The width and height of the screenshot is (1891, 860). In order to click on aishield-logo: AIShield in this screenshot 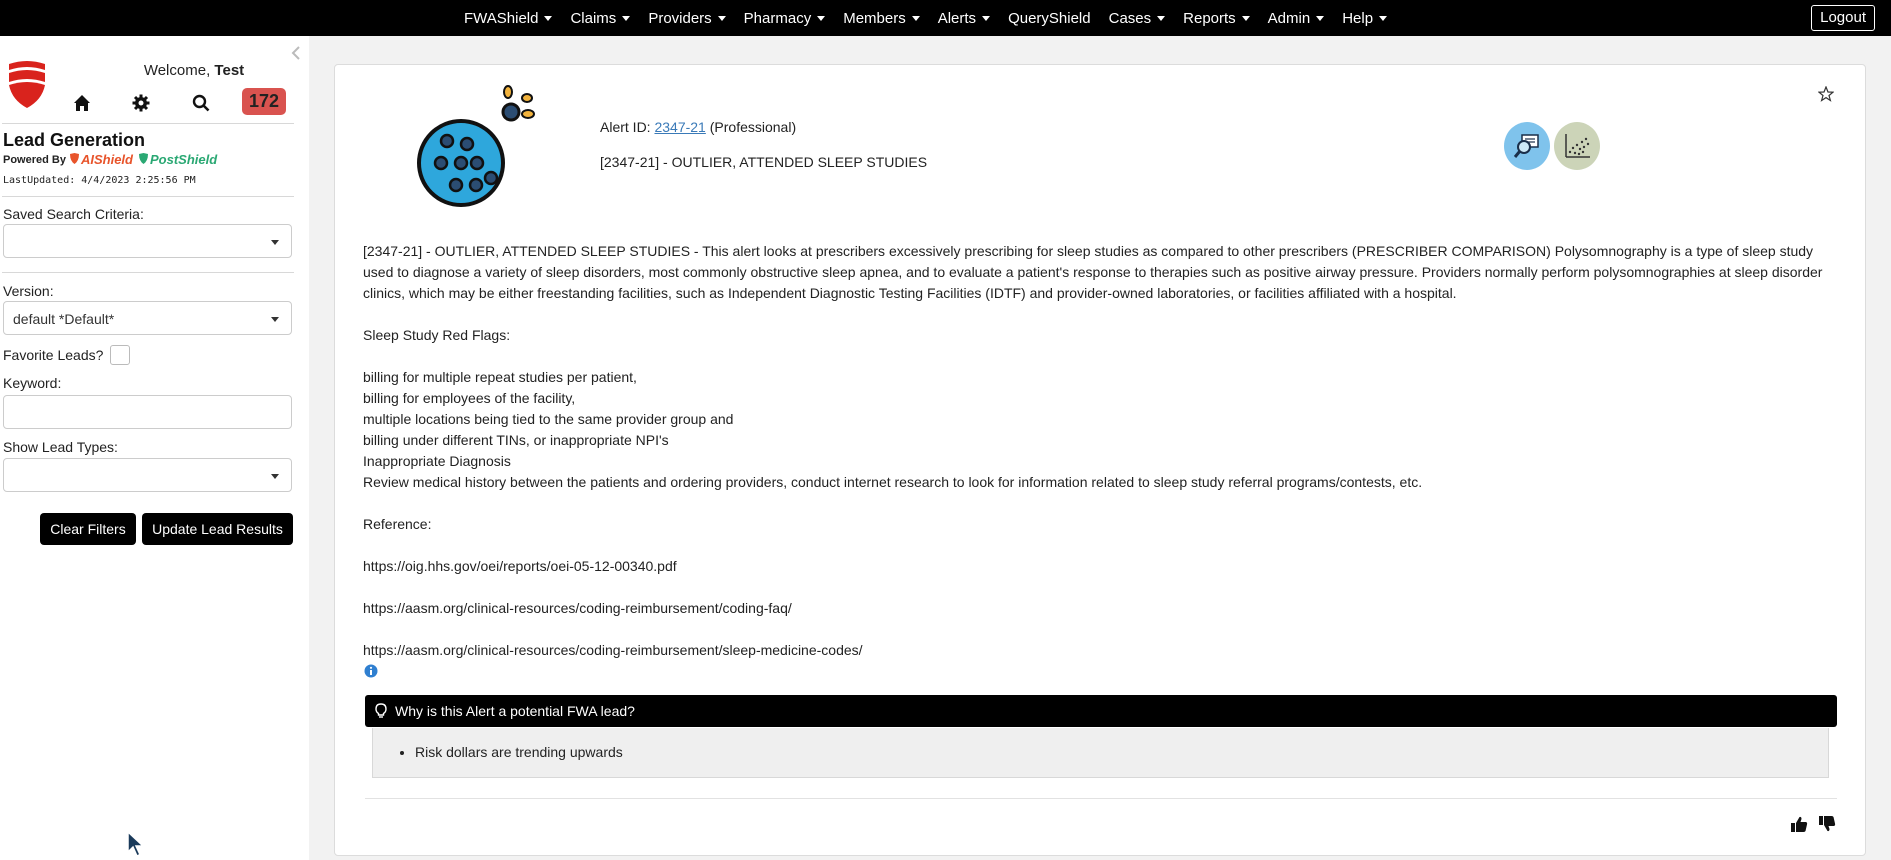, I will do `click(101, 159)`.